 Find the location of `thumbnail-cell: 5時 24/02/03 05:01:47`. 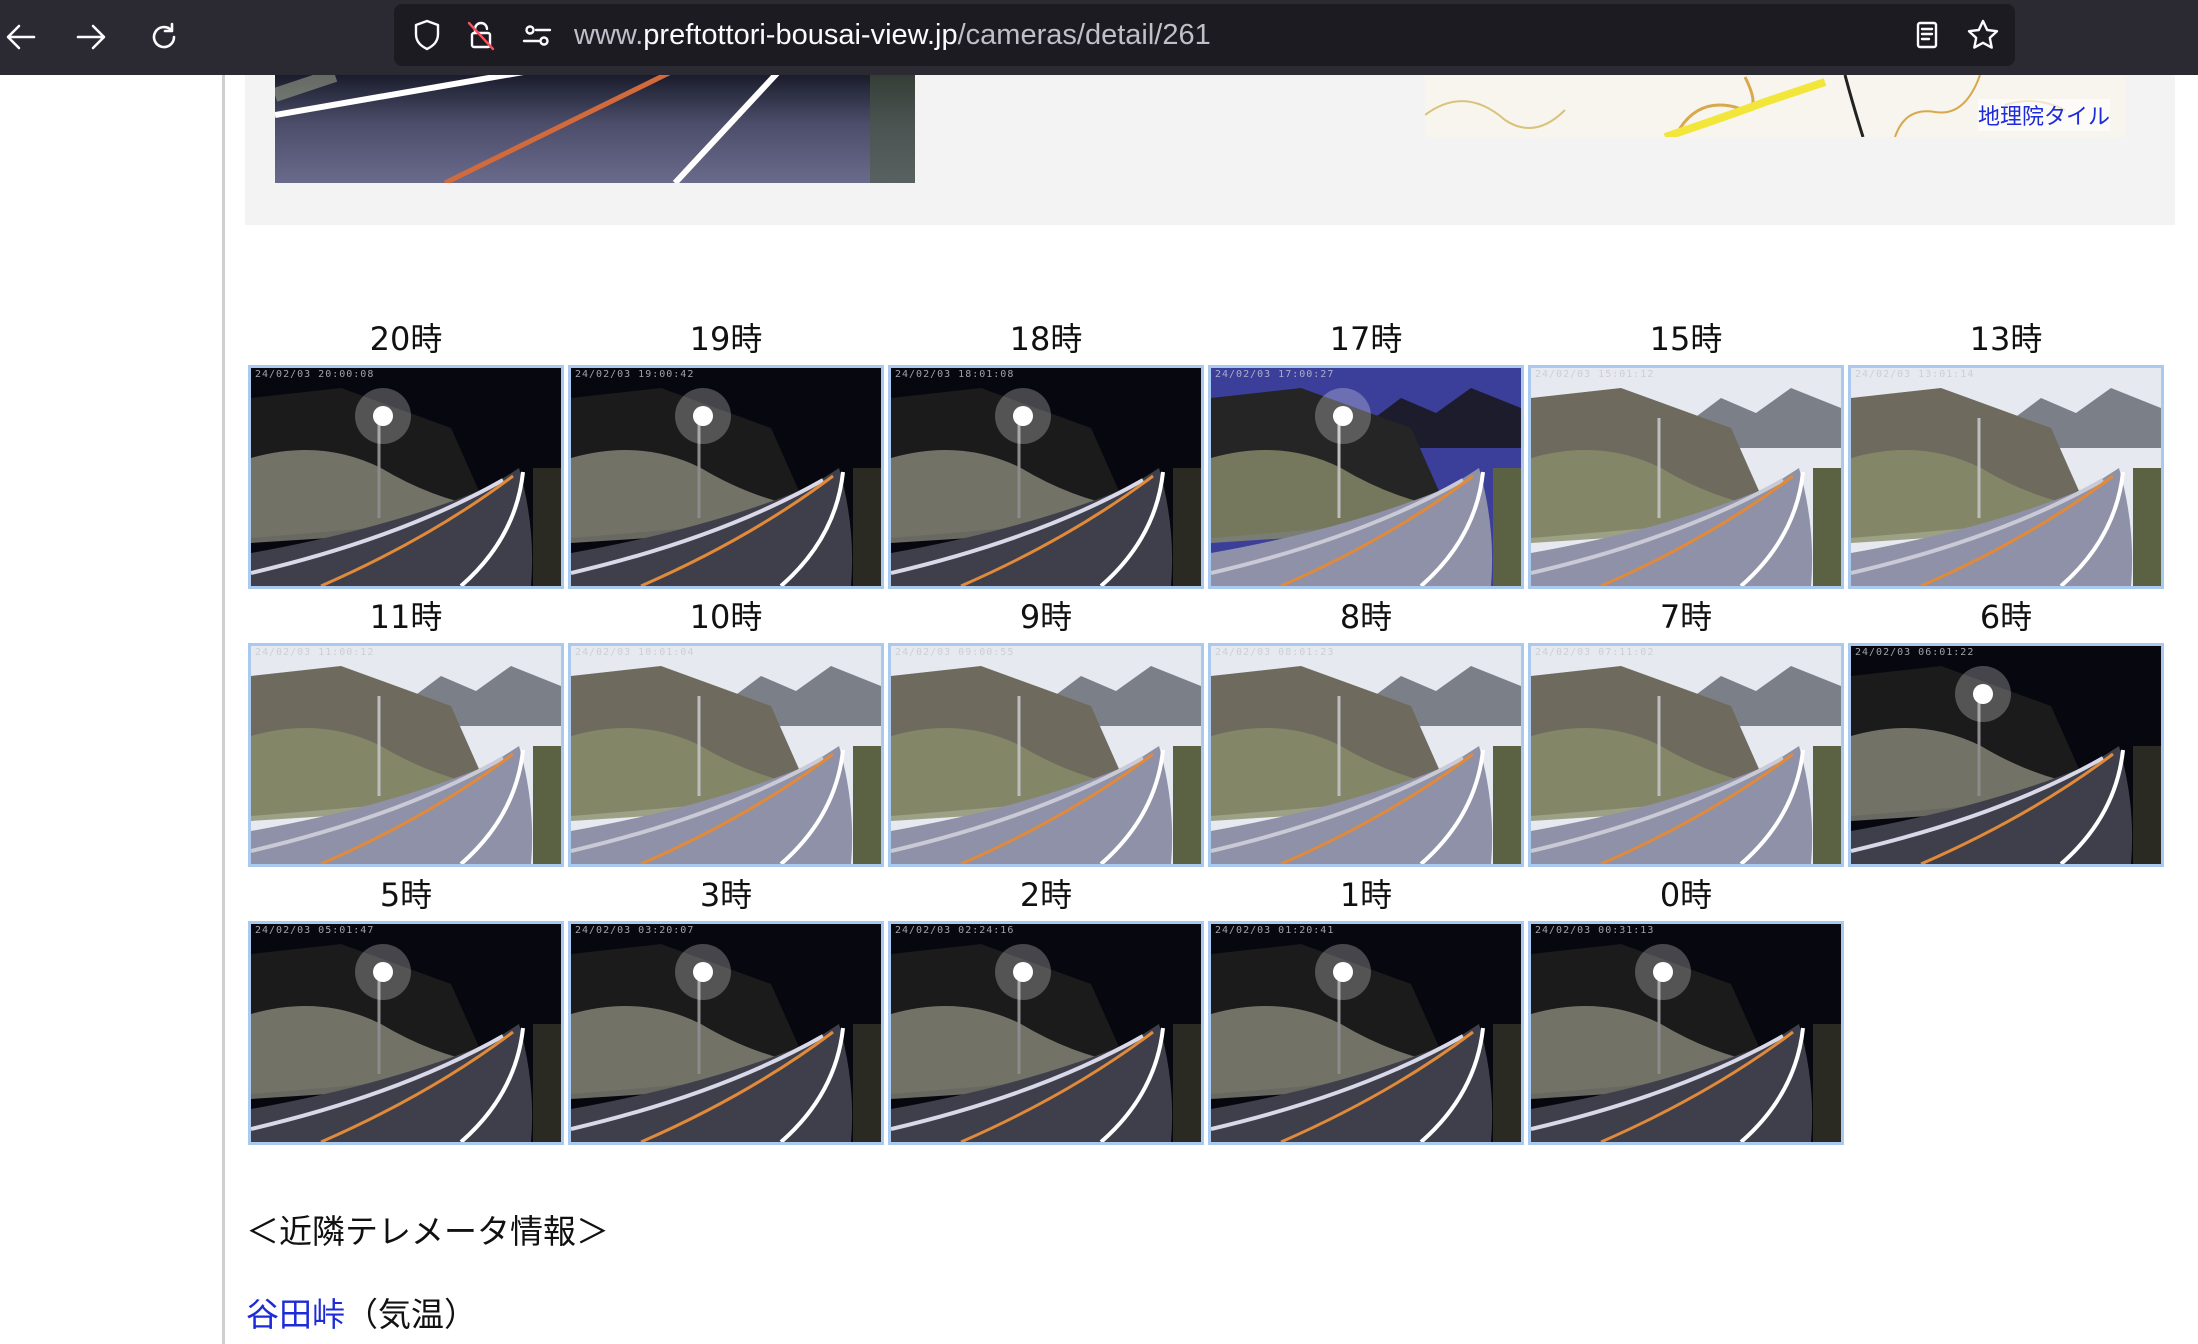

thumbnail-cell: 5時 24/02/03 05:01:47 is located at coordinates (406, 1010).